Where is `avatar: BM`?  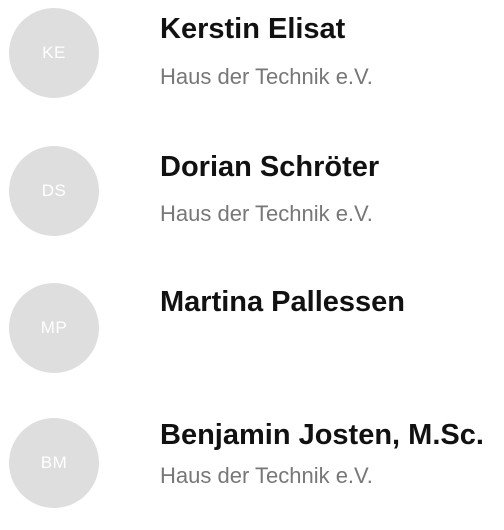
avatar: BM is located at coordinates (54, 463).